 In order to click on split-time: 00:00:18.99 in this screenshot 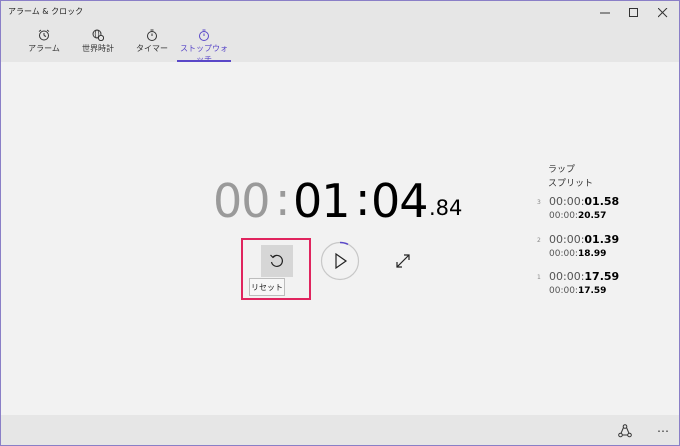, I will do `click(578, 254)`.